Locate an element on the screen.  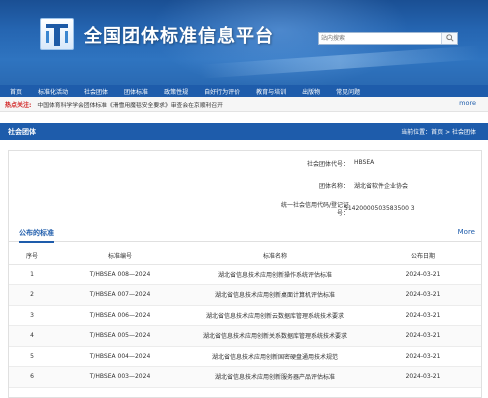
col-header-date: 公布日期 is located at coordinates (423, 256).